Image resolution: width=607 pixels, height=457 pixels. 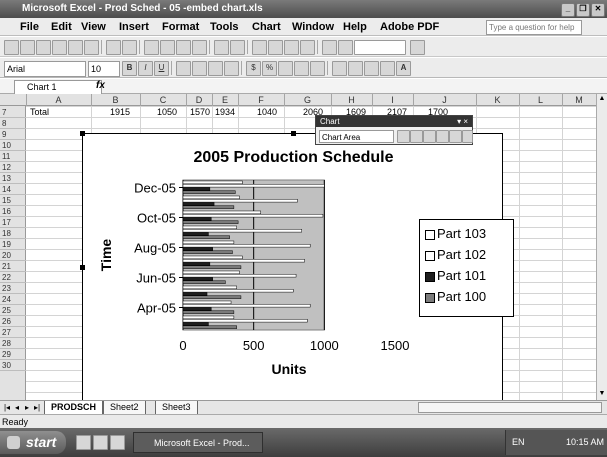 I want to click on row-header: 29, so click(x=13, y=354).